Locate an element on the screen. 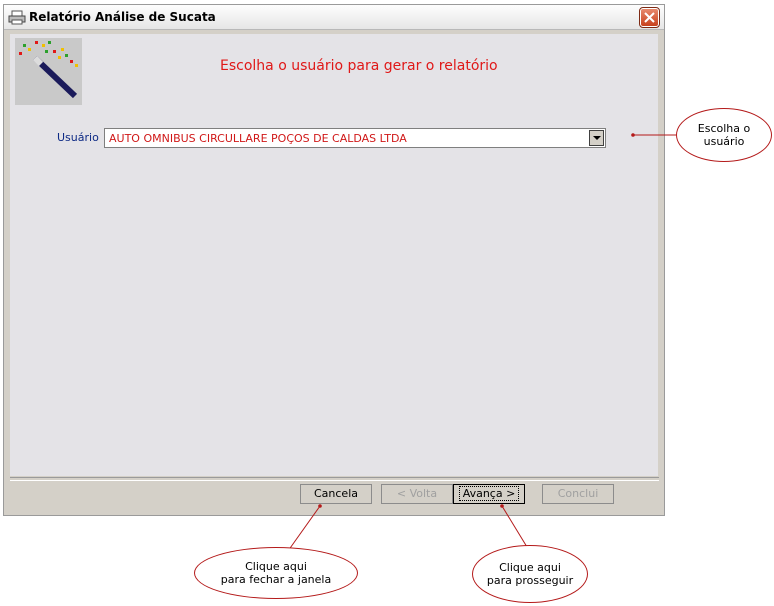  callout-close-window: Clique aqui para fechar a janela is located at coordinates (276, 573).